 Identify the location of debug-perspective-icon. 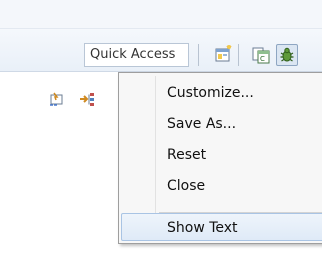
(287, 55).